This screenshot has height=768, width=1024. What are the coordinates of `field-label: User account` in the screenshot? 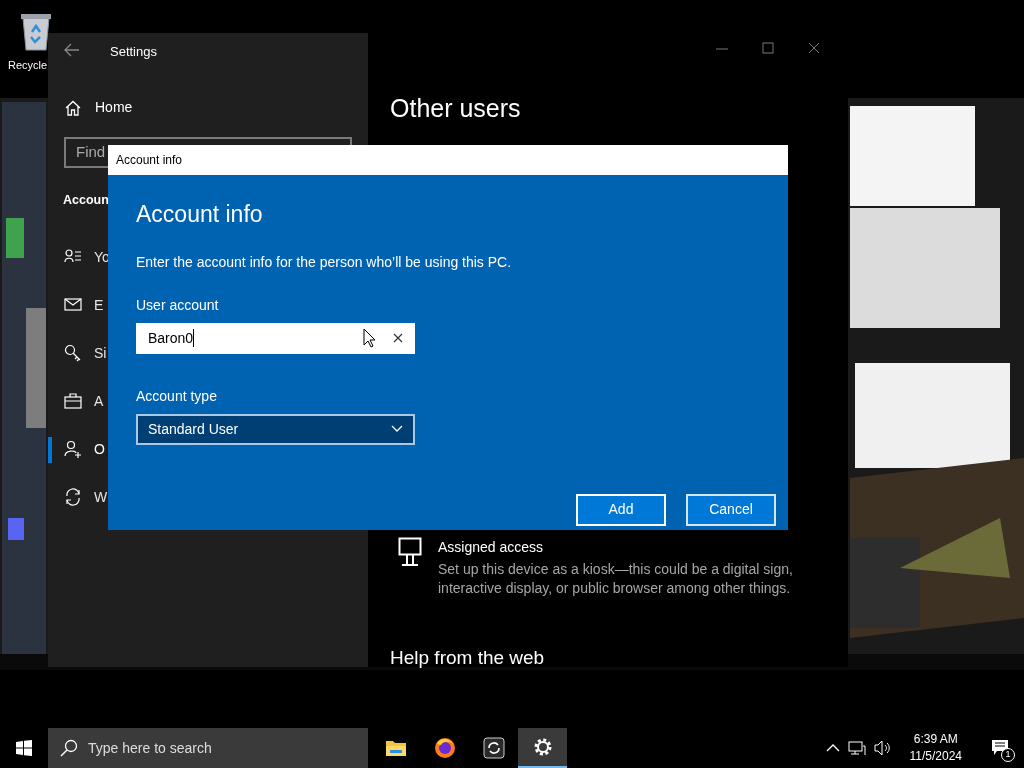 It's located at (178, 305).